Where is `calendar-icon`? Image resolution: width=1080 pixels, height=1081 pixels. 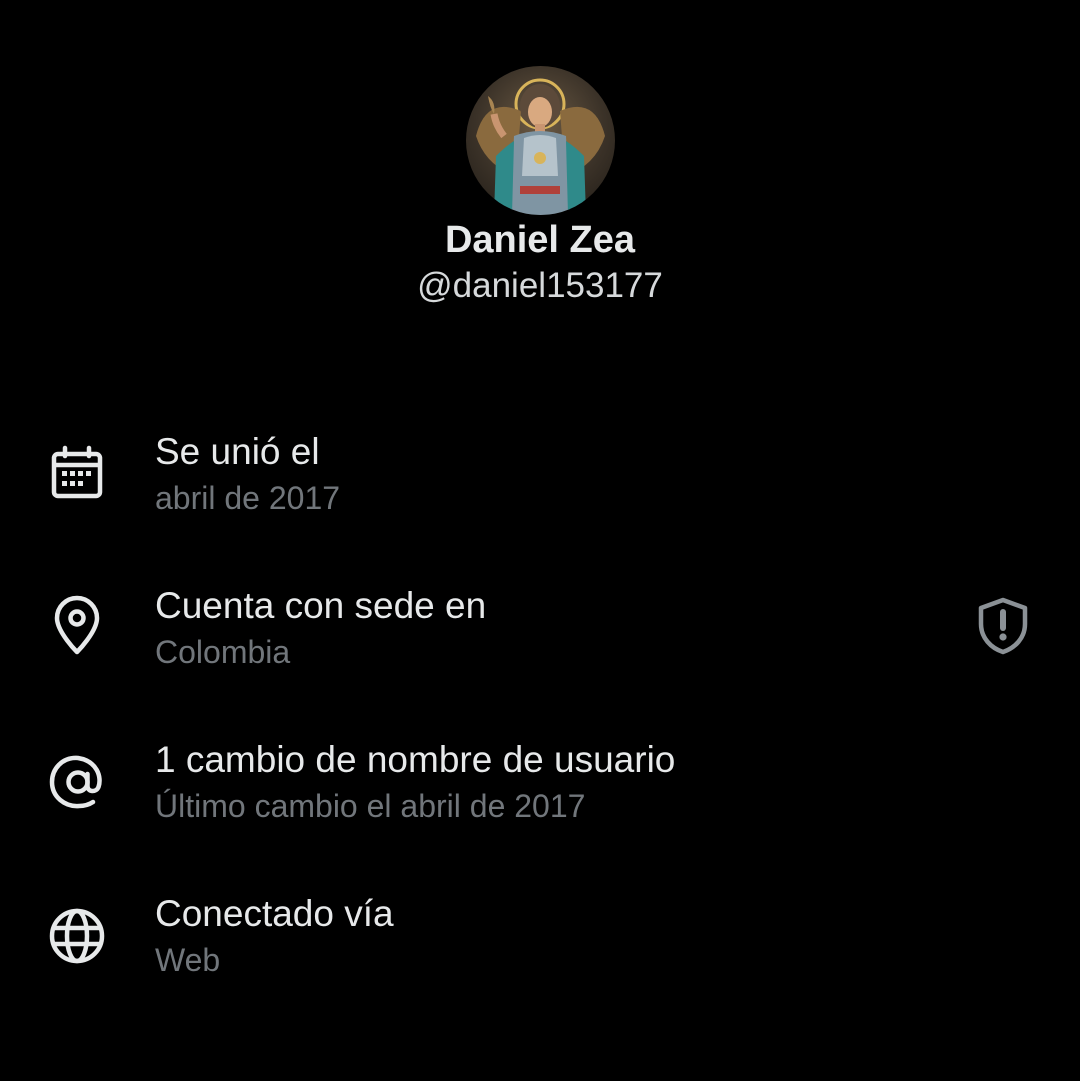 calendar-icon is located at coordinates (77, 474).